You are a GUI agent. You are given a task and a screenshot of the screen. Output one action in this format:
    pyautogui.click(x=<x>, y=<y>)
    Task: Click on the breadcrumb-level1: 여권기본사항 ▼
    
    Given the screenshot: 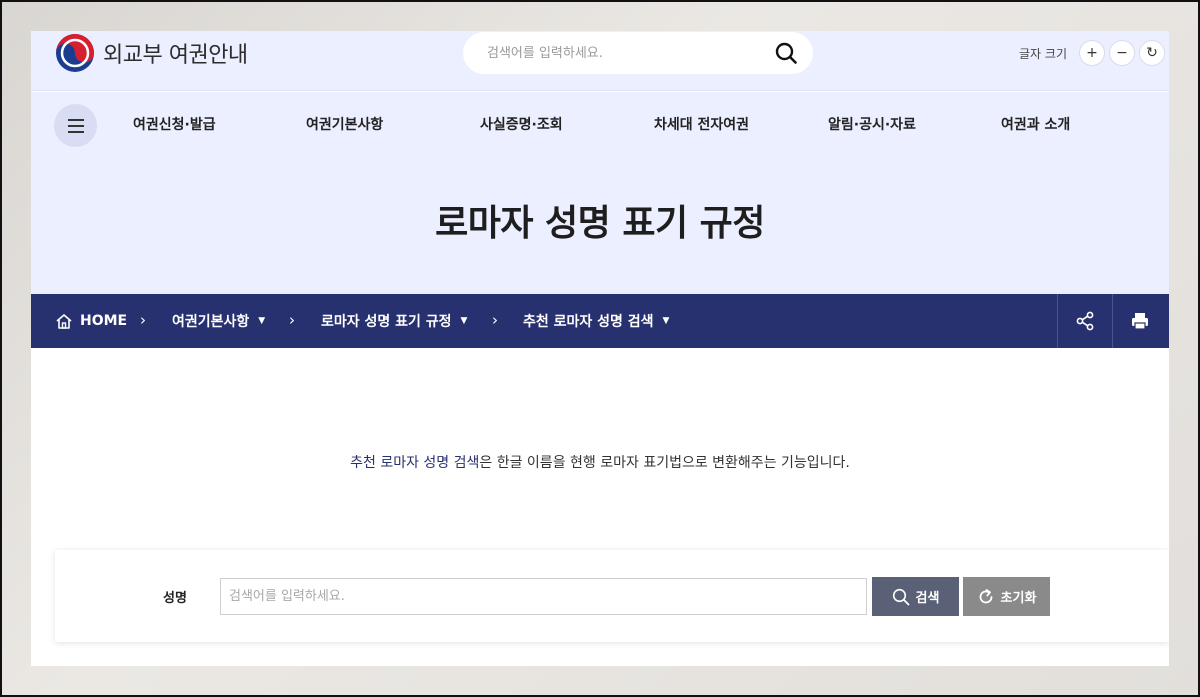 What is the action you would take?
    pyautogui.click(x=218, y=321)
    